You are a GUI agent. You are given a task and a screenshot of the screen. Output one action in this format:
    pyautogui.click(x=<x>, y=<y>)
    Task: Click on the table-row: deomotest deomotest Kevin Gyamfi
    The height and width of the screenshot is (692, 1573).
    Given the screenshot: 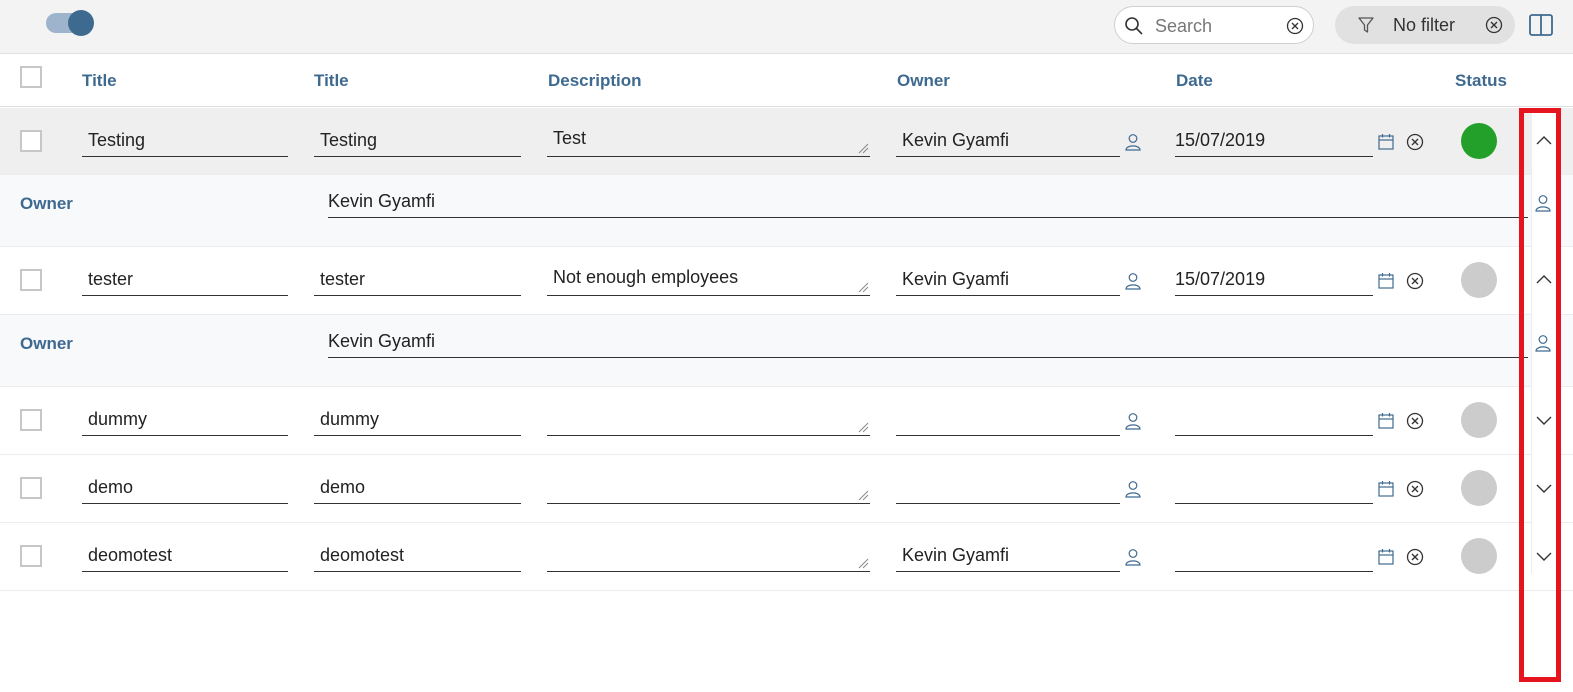 What is the action you would take?
    pyautogui.click(x=786, y=557)
    